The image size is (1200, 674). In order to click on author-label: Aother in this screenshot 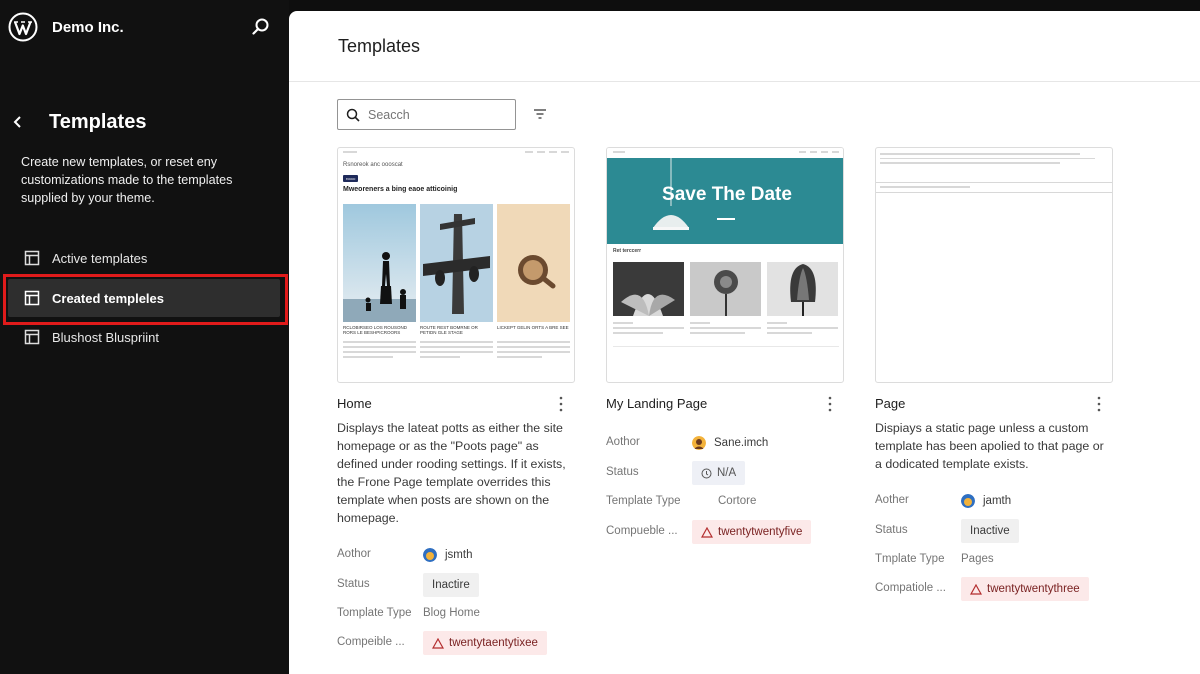, I will do `click(892, 500)`.